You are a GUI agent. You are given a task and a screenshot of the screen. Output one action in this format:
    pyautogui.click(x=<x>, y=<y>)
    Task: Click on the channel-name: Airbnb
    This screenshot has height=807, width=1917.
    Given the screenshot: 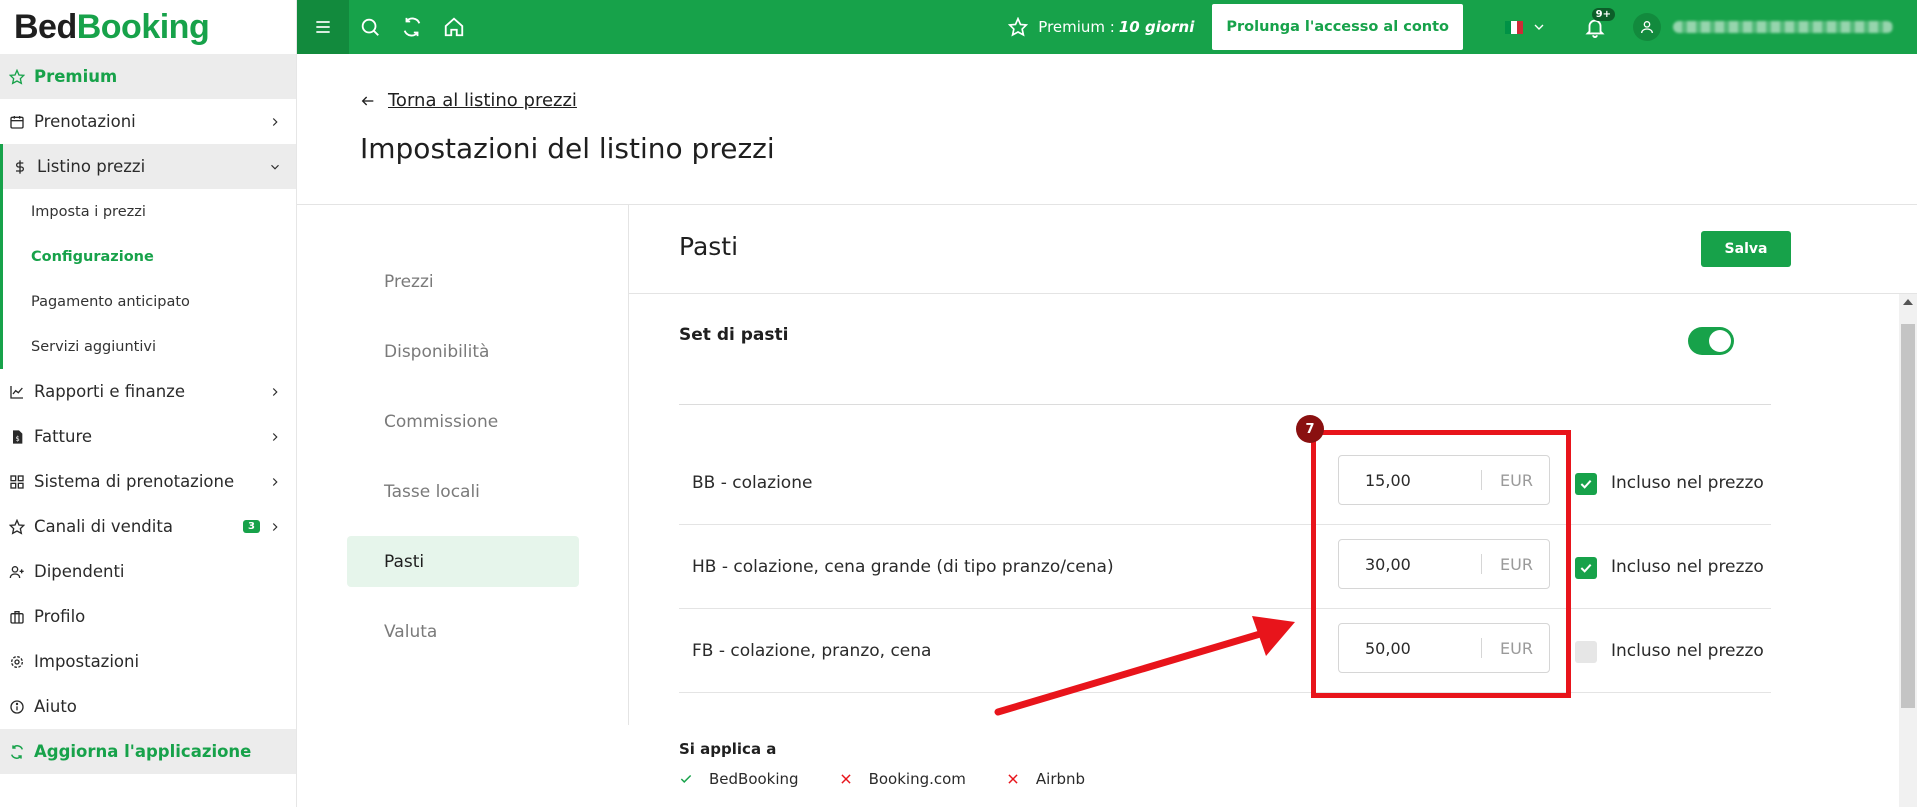 What is the action you would take?
    pyautogui.click(x=1060, y=779)
    